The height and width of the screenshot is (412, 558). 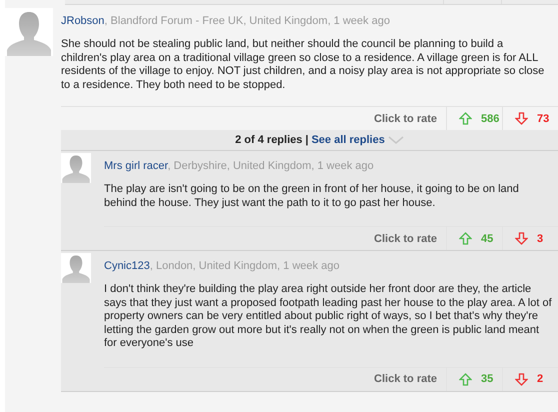 I want to click on upvote-count: 35, so click(x=487, y=379).